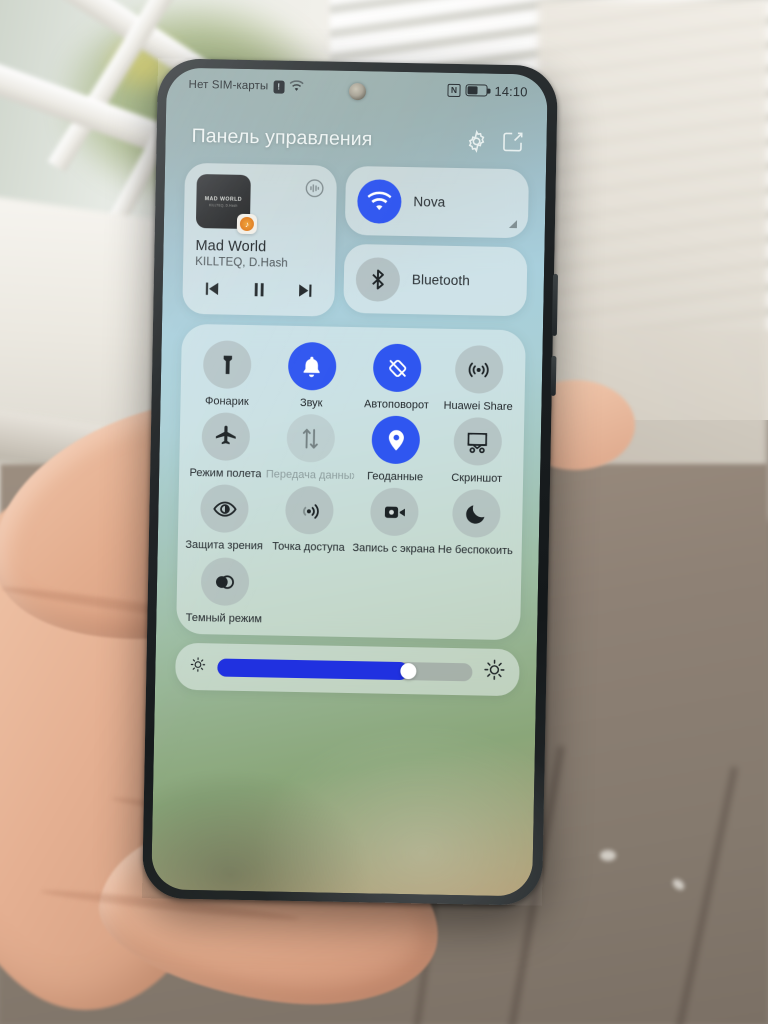 Image resolution: width=768 pixels, height=1024 pixels. Describe the element at coordinates (703, 895) in the screenshot. I see `deck-plank-seam` at that location.